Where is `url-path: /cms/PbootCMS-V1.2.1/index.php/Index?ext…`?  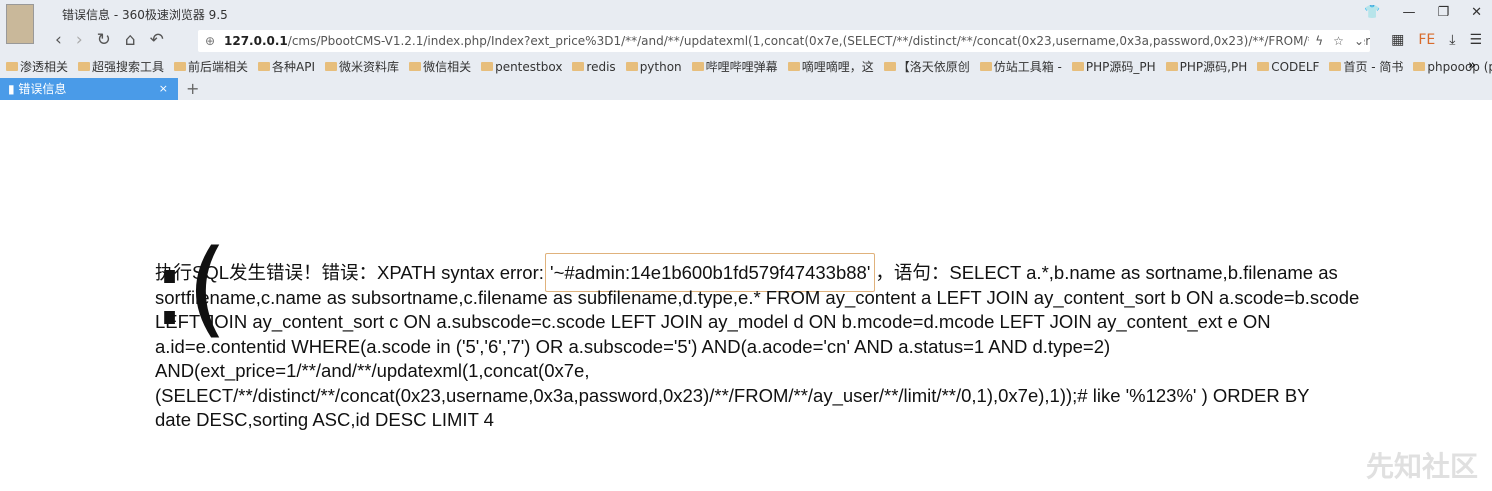 url-path: /cms/PbootCMS-V1.2.1/index.php/Index?ext… is located at coordinates (828, 41).